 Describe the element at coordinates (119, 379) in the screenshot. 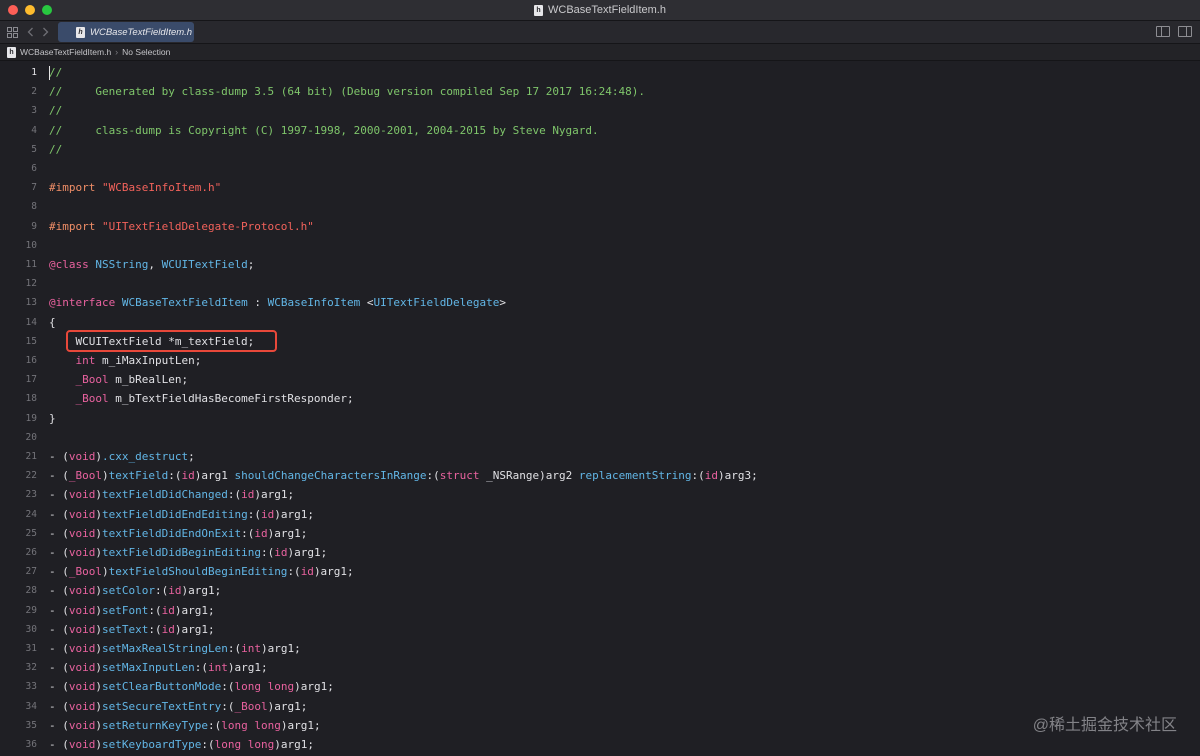

I see `code-text: _Bool m_bRealLen;` at that location.